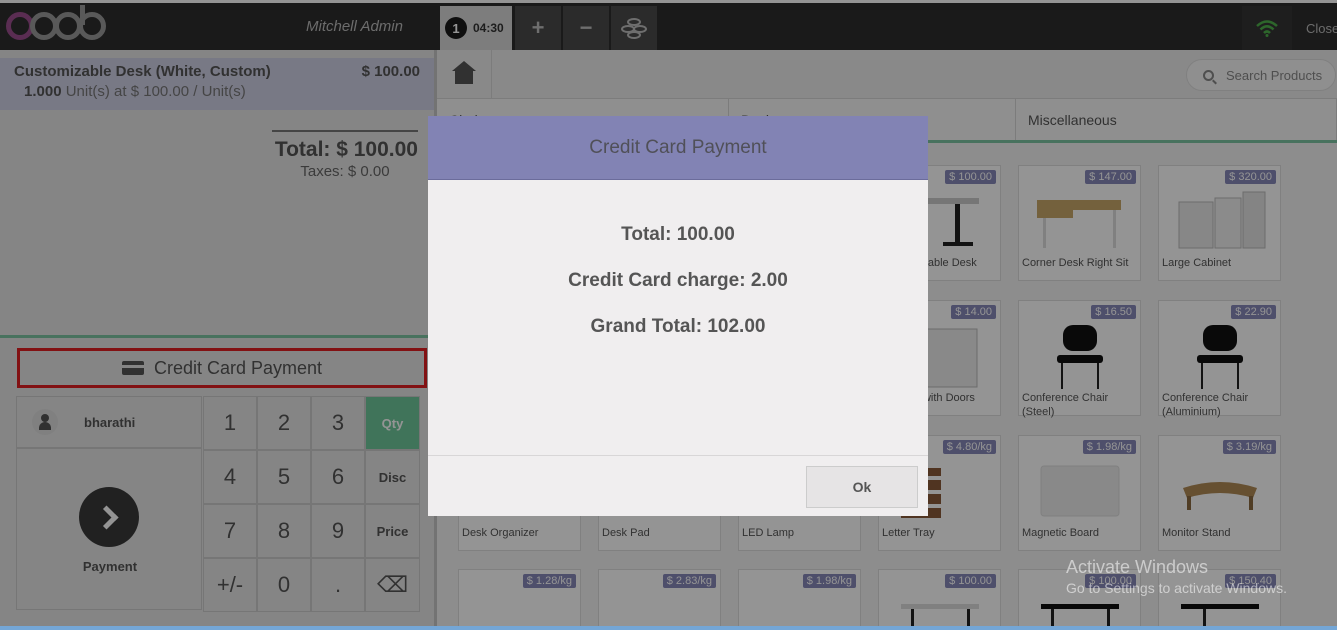 This screenshot has height=630, width=1337. Describe the element at coordinates (1176, 588) in the screenshot. I see `watermark-subtitle: Go to Settings to activate Windows.` at that location.